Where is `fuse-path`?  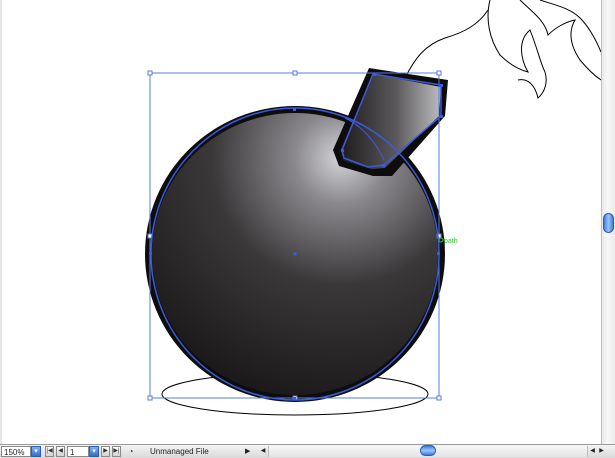
fuse-path is located at coordinates (446, 44).